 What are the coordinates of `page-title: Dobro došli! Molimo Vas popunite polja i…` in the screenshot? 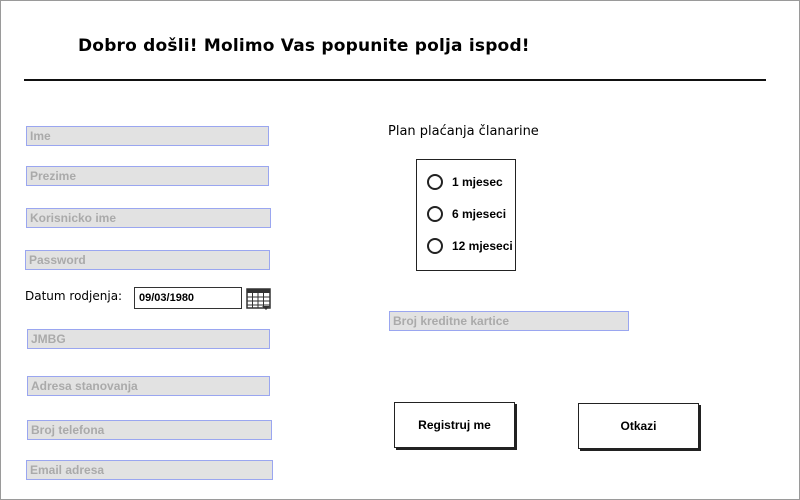 It's located at (304, 46).